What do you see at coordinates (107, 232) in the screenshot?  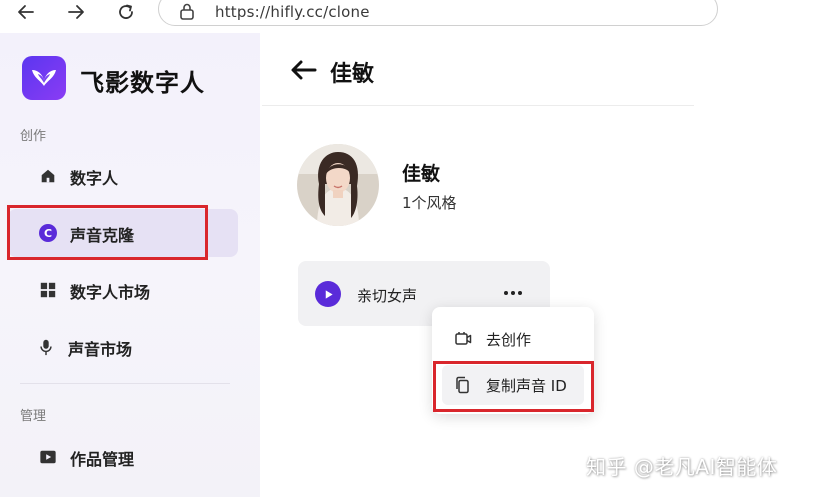 I see `highlight-box-sidebar` at bounding box center [107, 232].